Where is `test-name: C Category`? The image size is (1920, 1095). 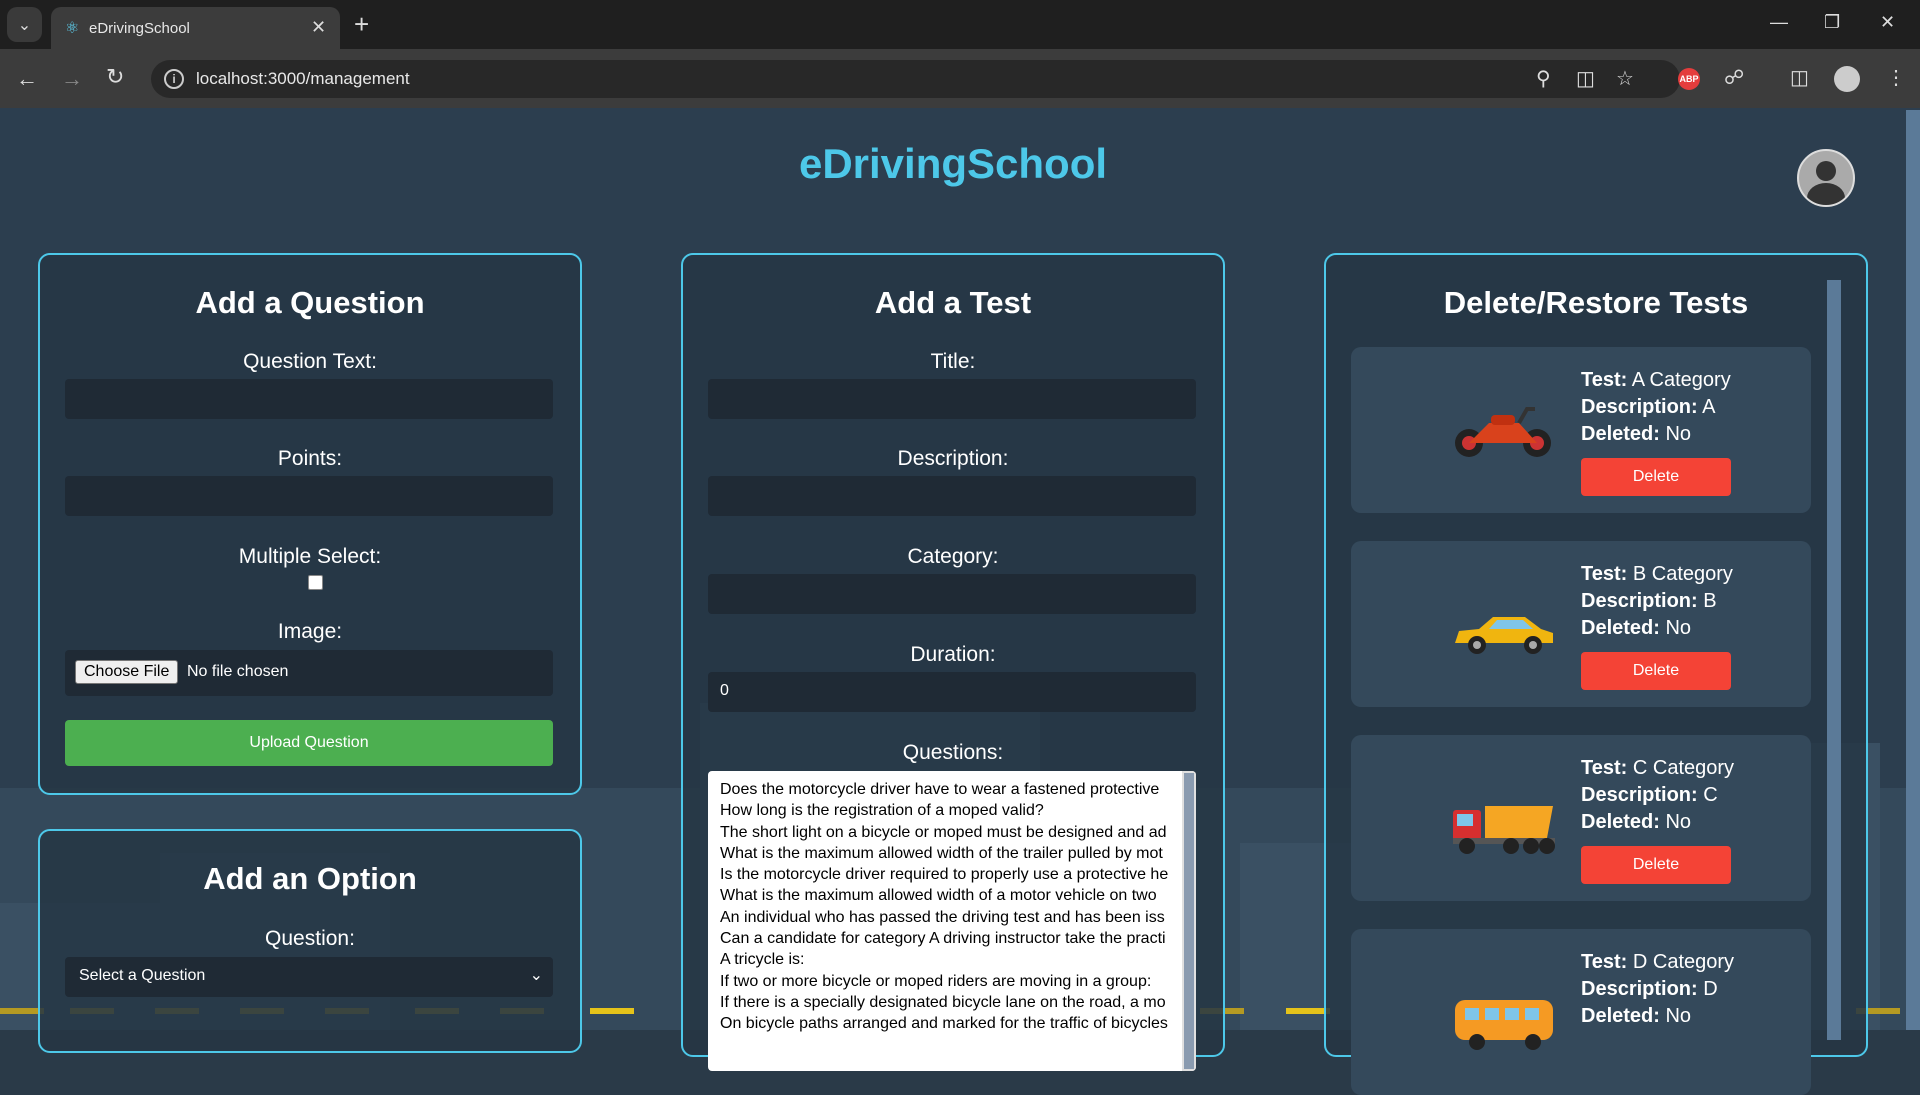 test-name: C Category is located at coordinates (1683, 768).